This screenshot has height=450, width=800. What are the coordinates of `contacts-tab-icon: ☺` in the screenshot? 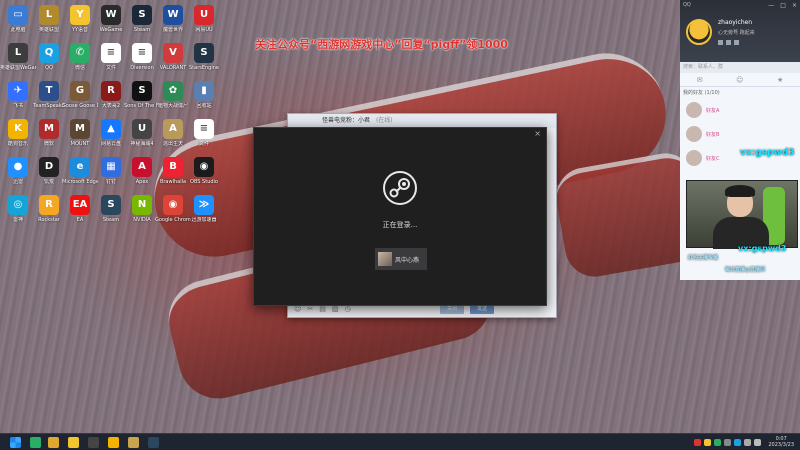 It's located at (739, 80).